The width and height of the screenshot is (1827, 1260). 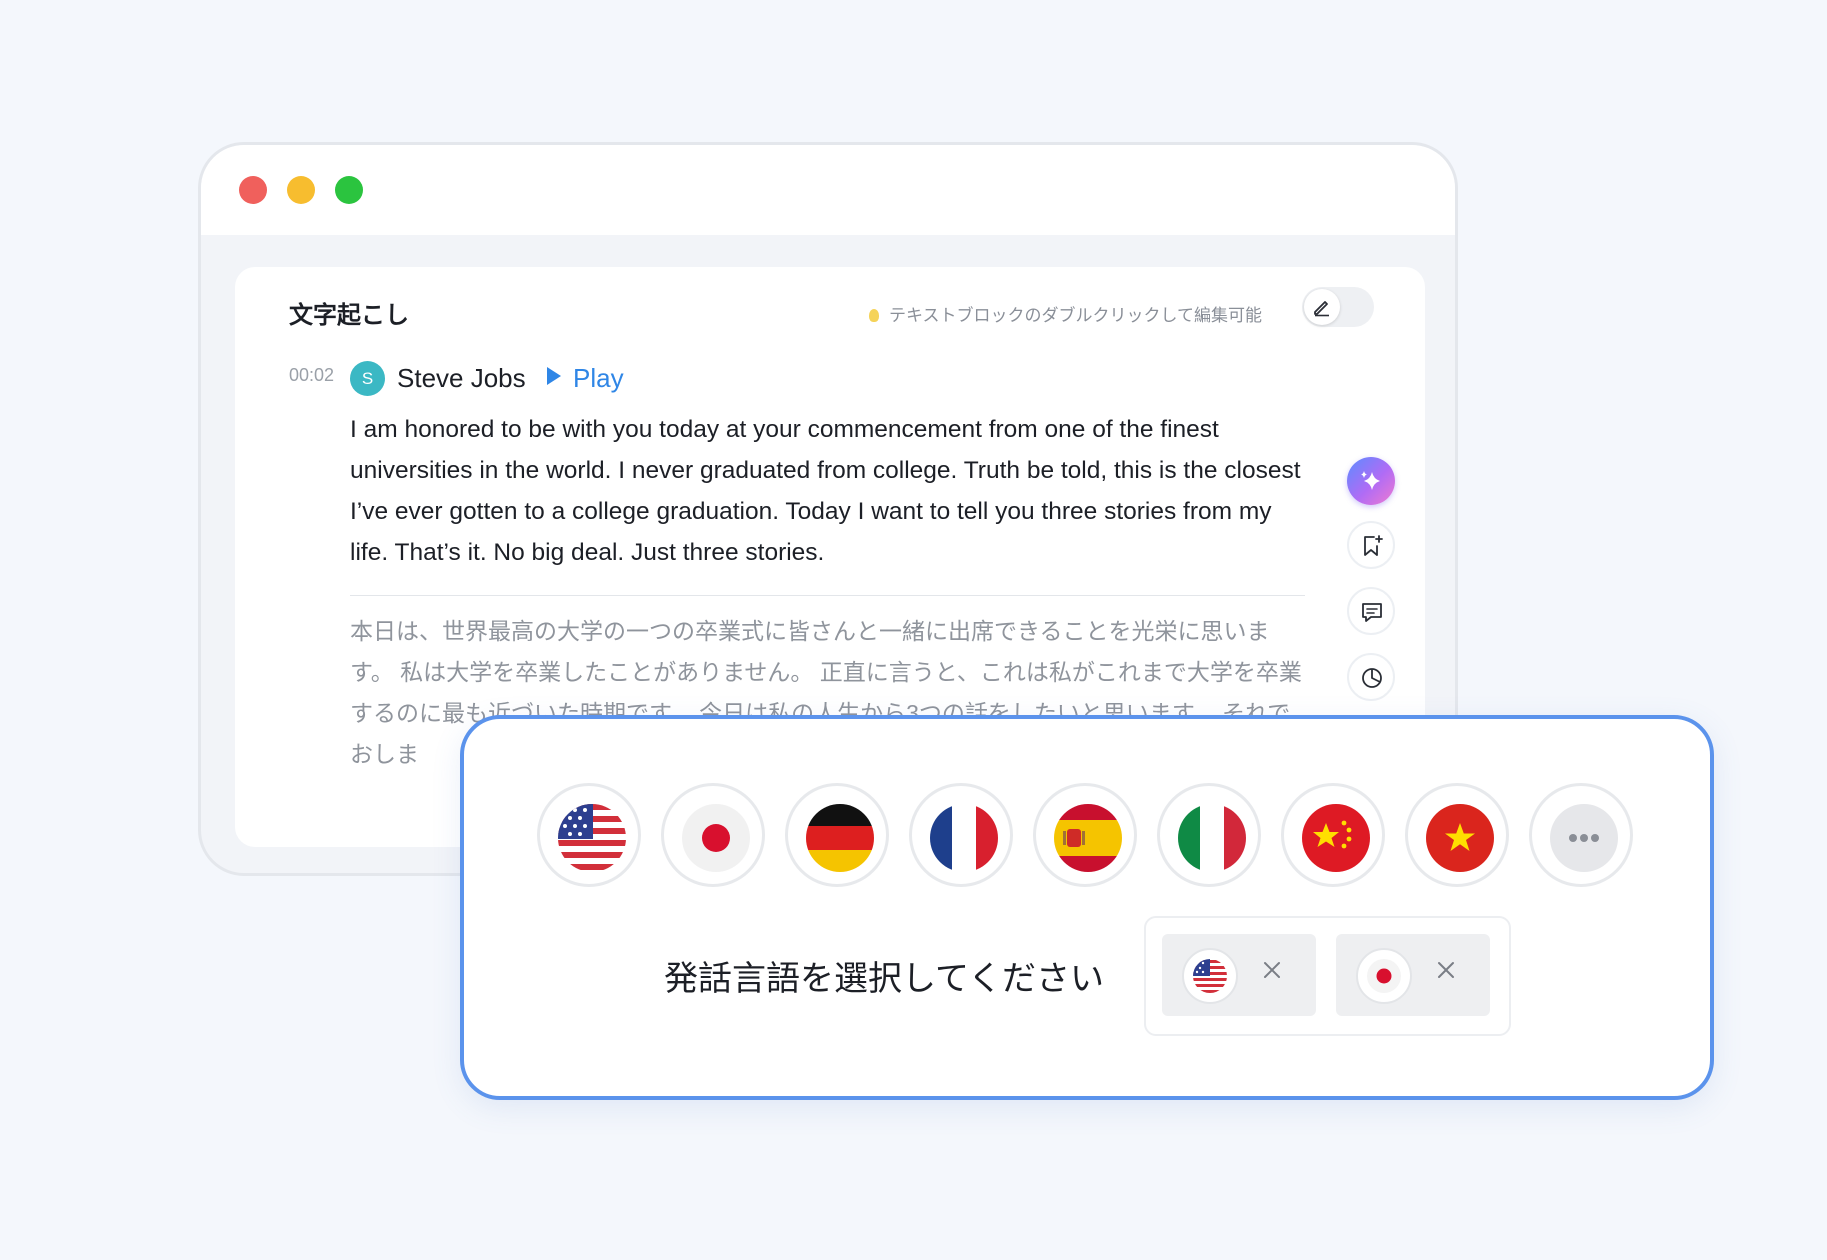 What do you see at coordinates (461, 378) in the screenshot?
I see `speaker-name: Steve Jobs` at bounding box center [461, 378].